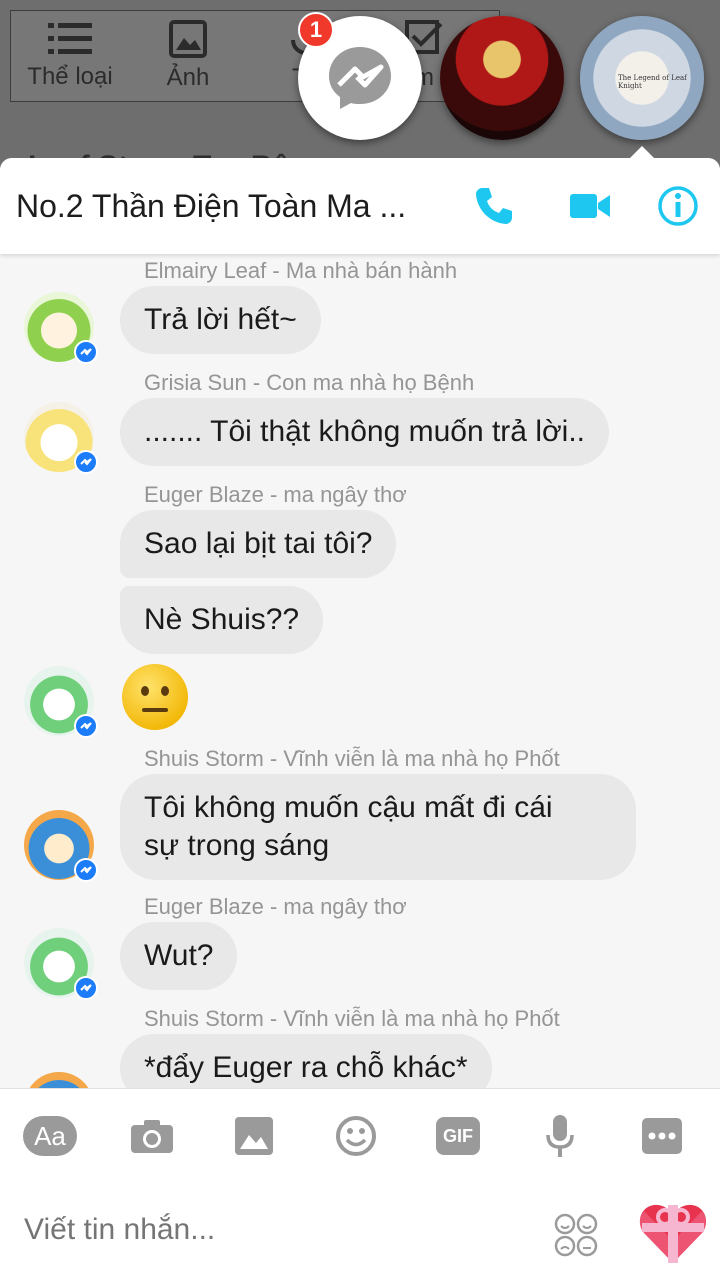  What do you see at coordinates (237, 845) in the screenshot?
I see `message-line: sự trong sáng` at bounding box center [237, 845].